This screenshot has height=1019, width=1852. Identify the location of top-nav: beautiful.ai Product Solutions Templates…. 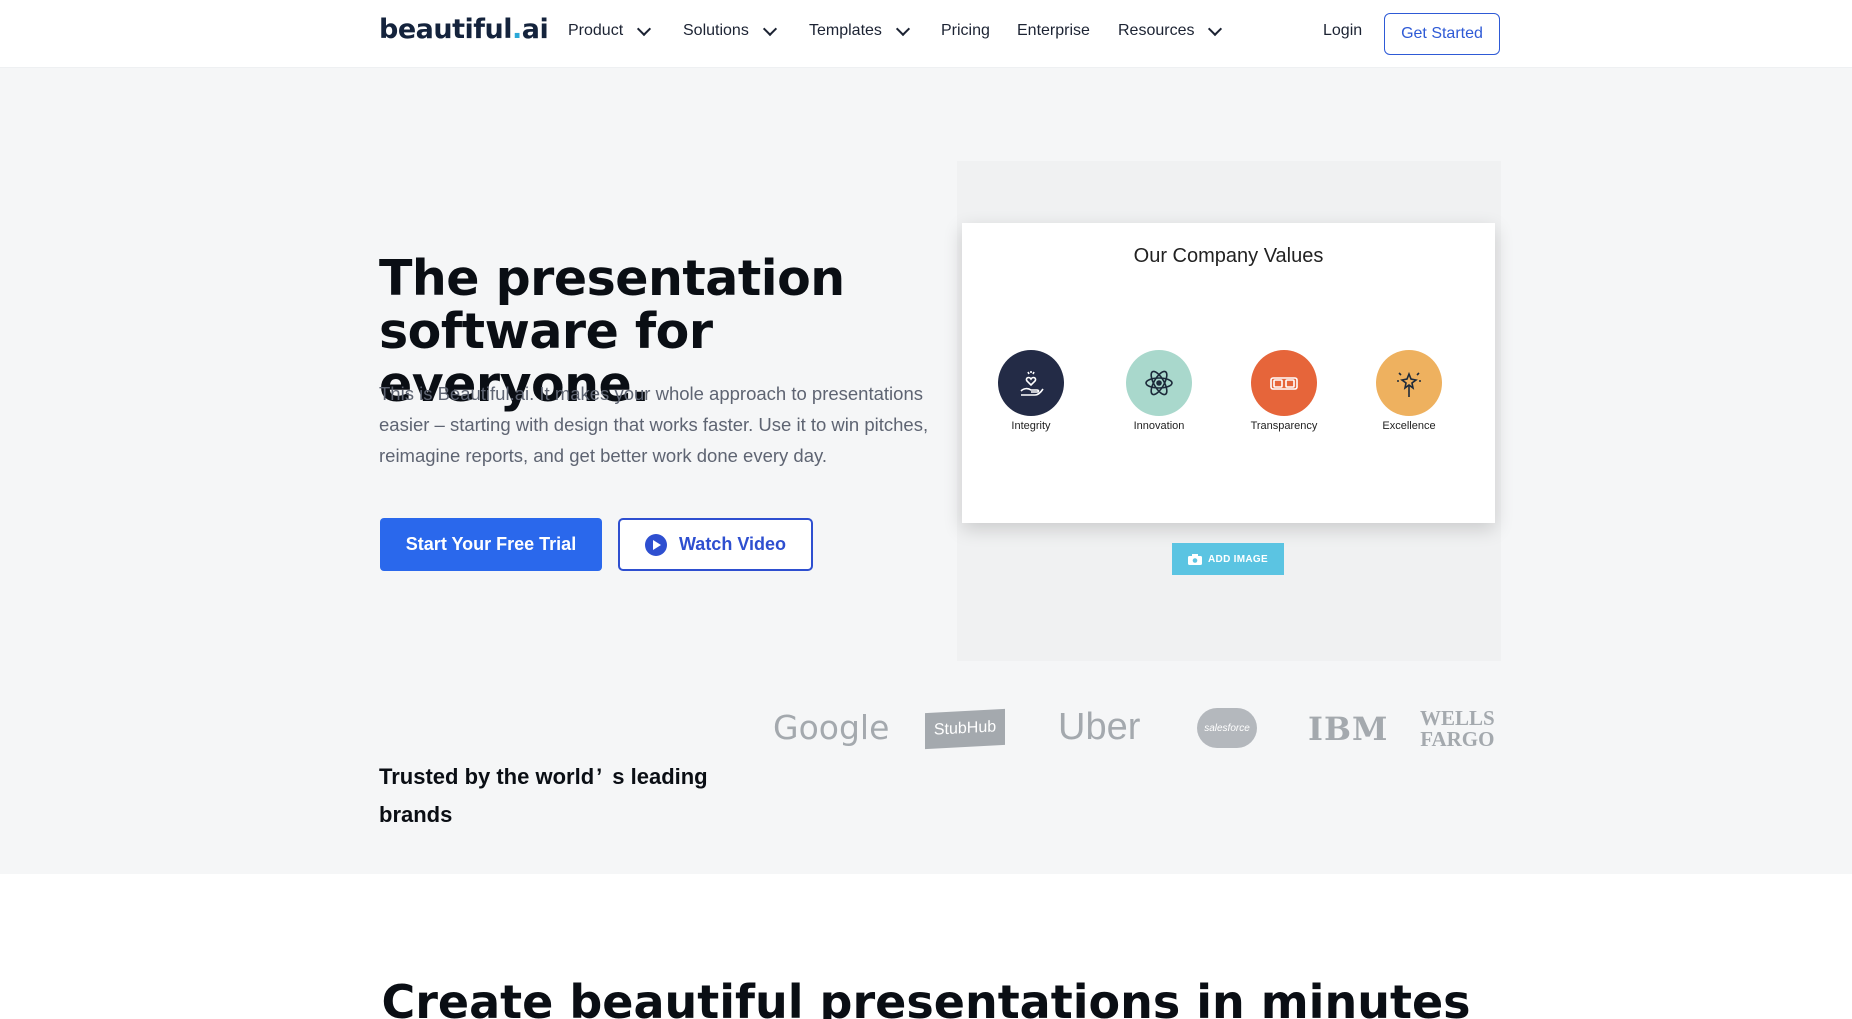
(926, 34).